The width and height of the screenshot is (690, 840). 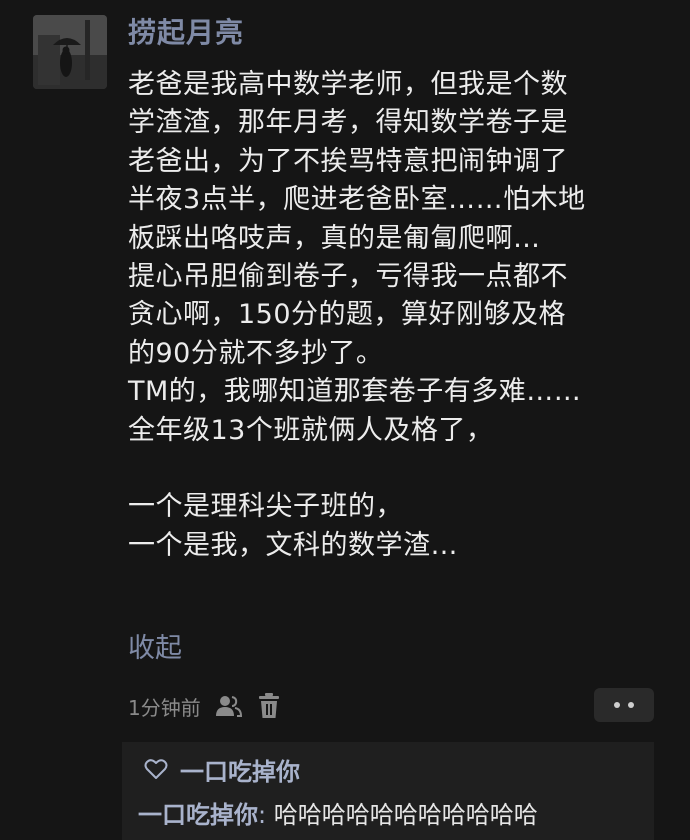 I want to click on friends-icon, so click(x=229, y=706).